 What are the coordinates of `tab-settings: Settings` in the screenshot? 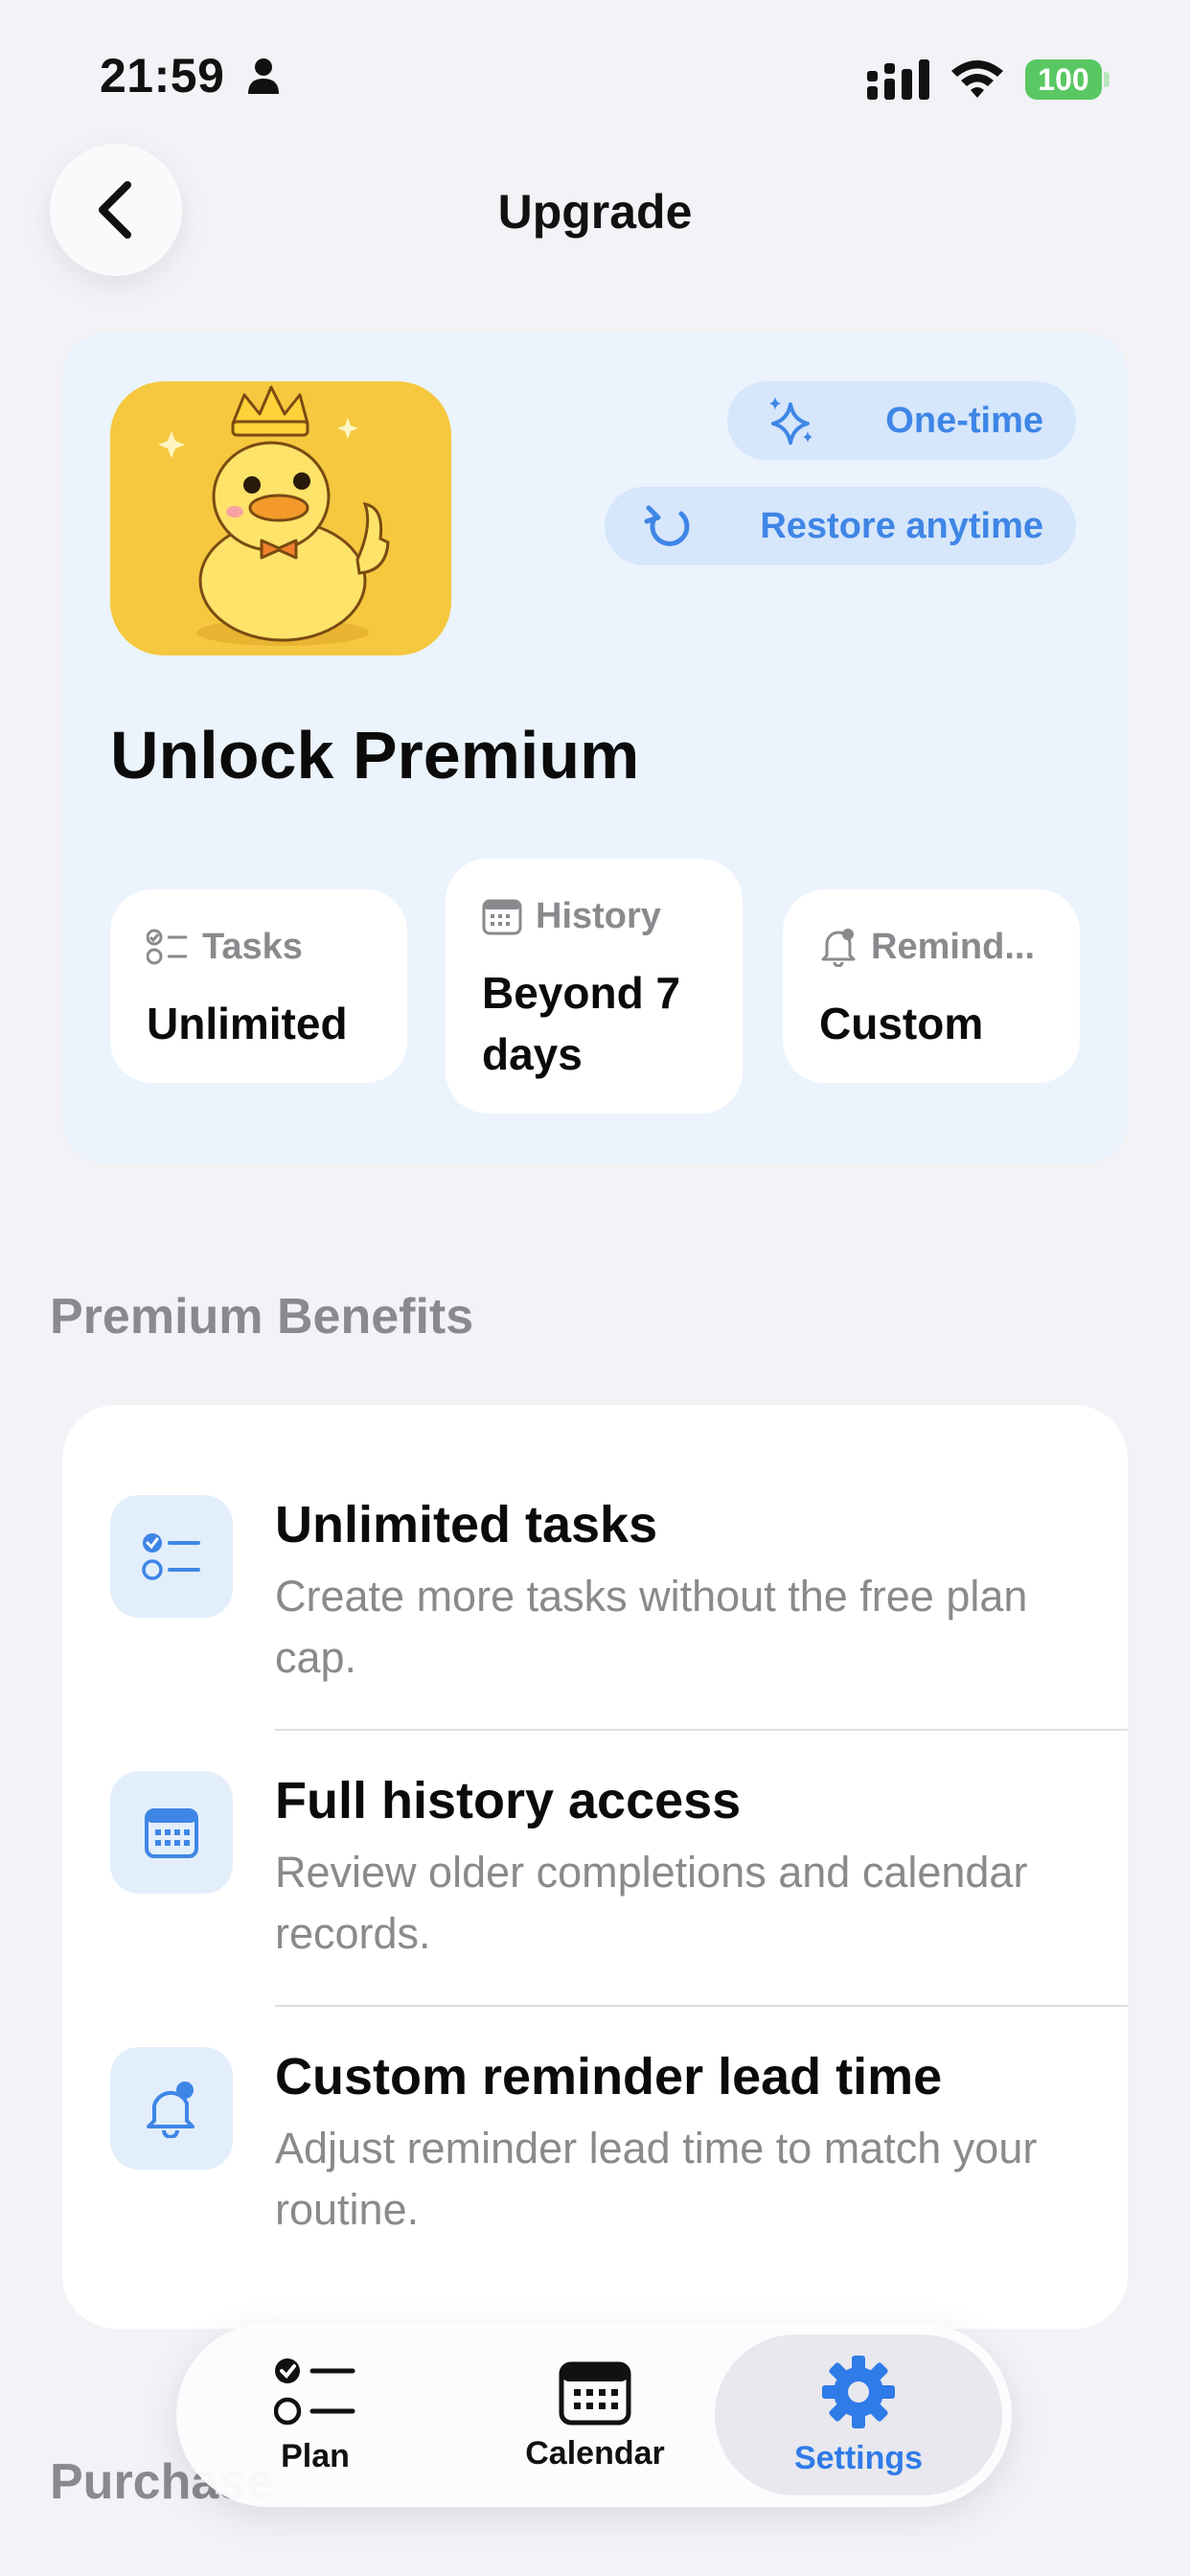 It's located at (858, 2415).